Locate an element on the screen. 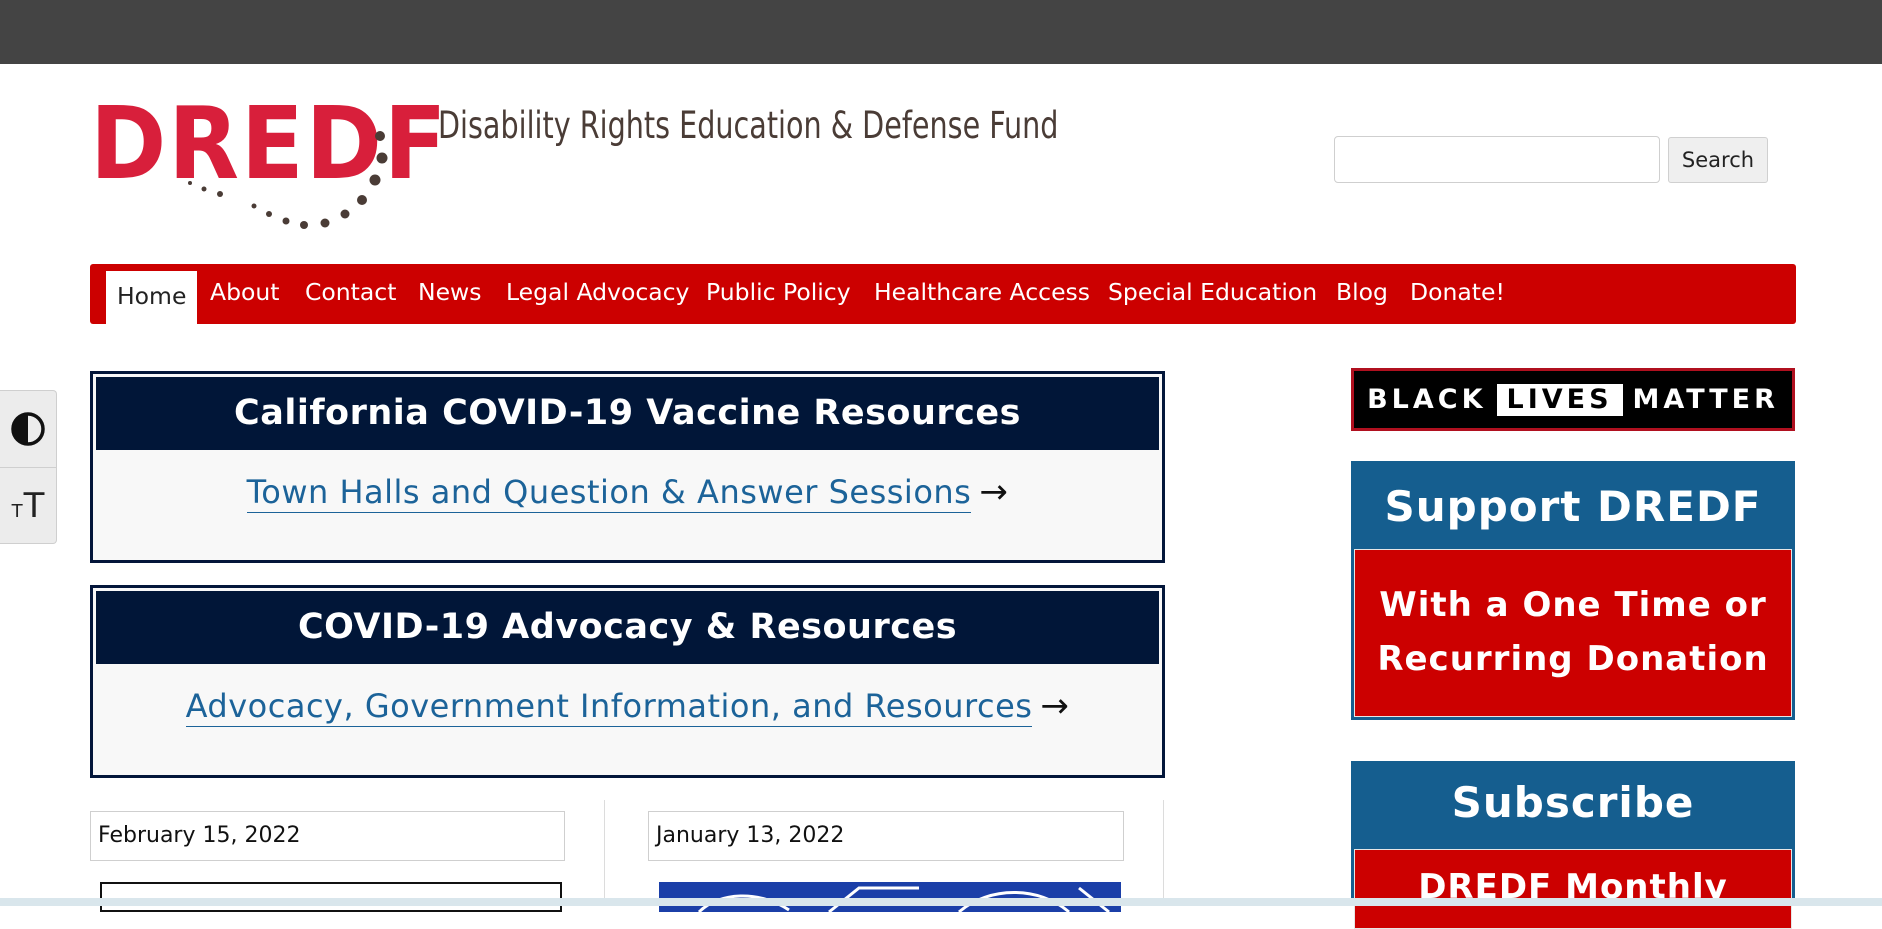 This screenshot has height=929, width=1882. bottom-edge is located at coordinates (941, 902).